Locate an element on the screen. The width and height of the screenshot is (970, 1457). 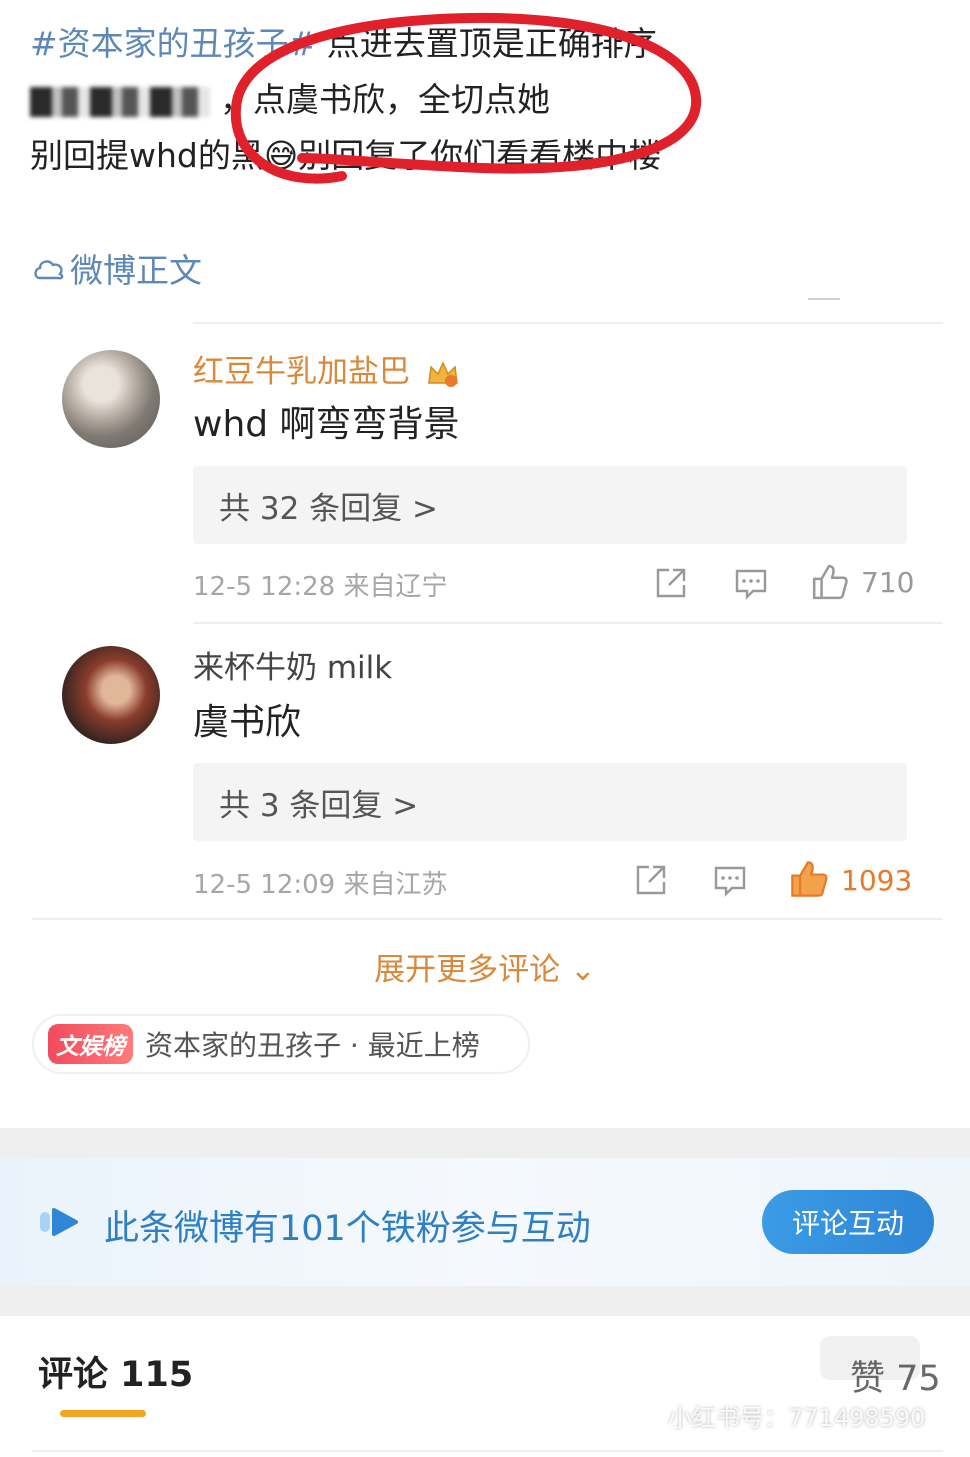
like-icon-active is located at coordinates (809, 879).